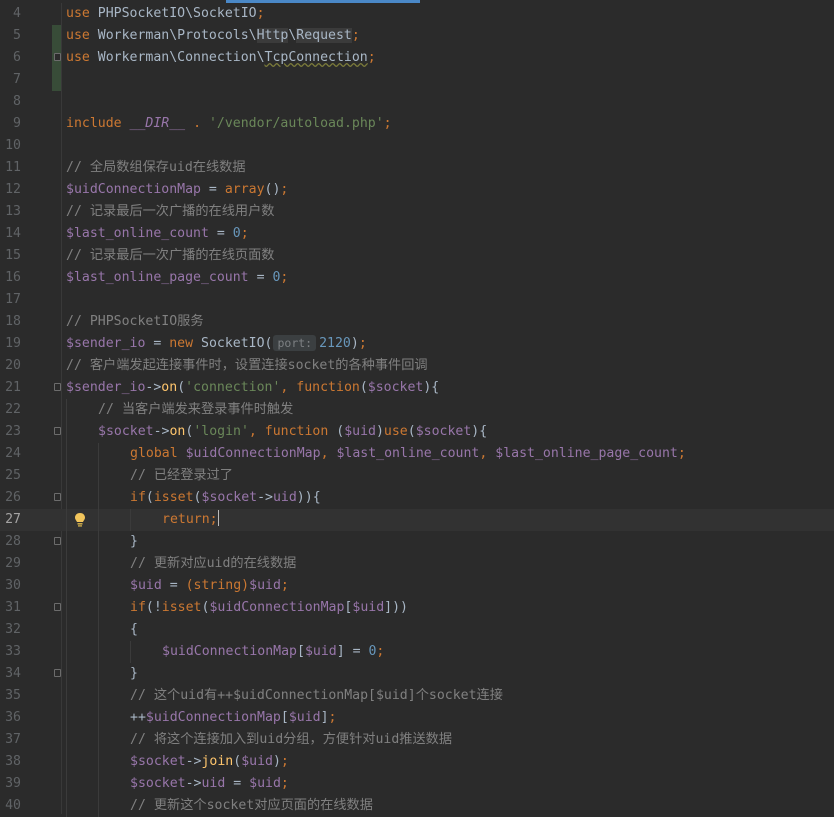 The image size is (834, 817). I want to click on line-number: 37, so click(10, 740).